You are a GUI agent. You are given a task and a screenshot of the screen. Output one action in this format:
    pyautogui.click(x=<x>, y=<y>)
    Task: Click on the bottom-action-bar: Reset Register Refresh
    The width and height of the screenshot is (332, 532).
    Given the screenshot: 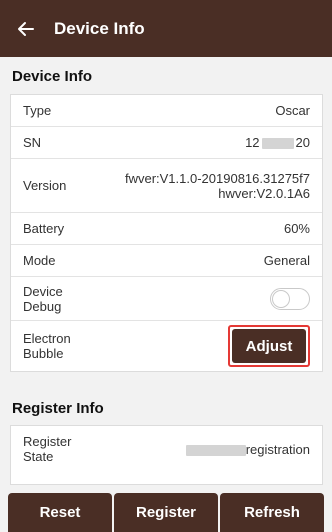 What is the action you would take?
    pyautogui.click(x=166, y=512)
    